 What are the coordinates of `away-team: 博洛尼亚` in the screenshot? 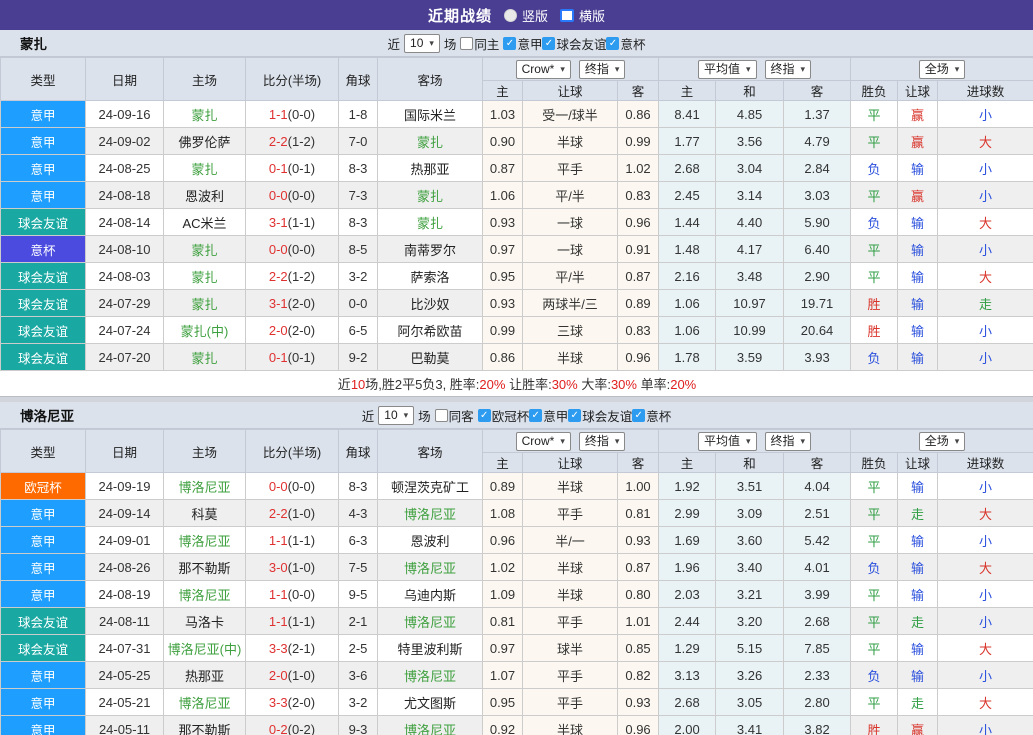 It's located at (430, 725).